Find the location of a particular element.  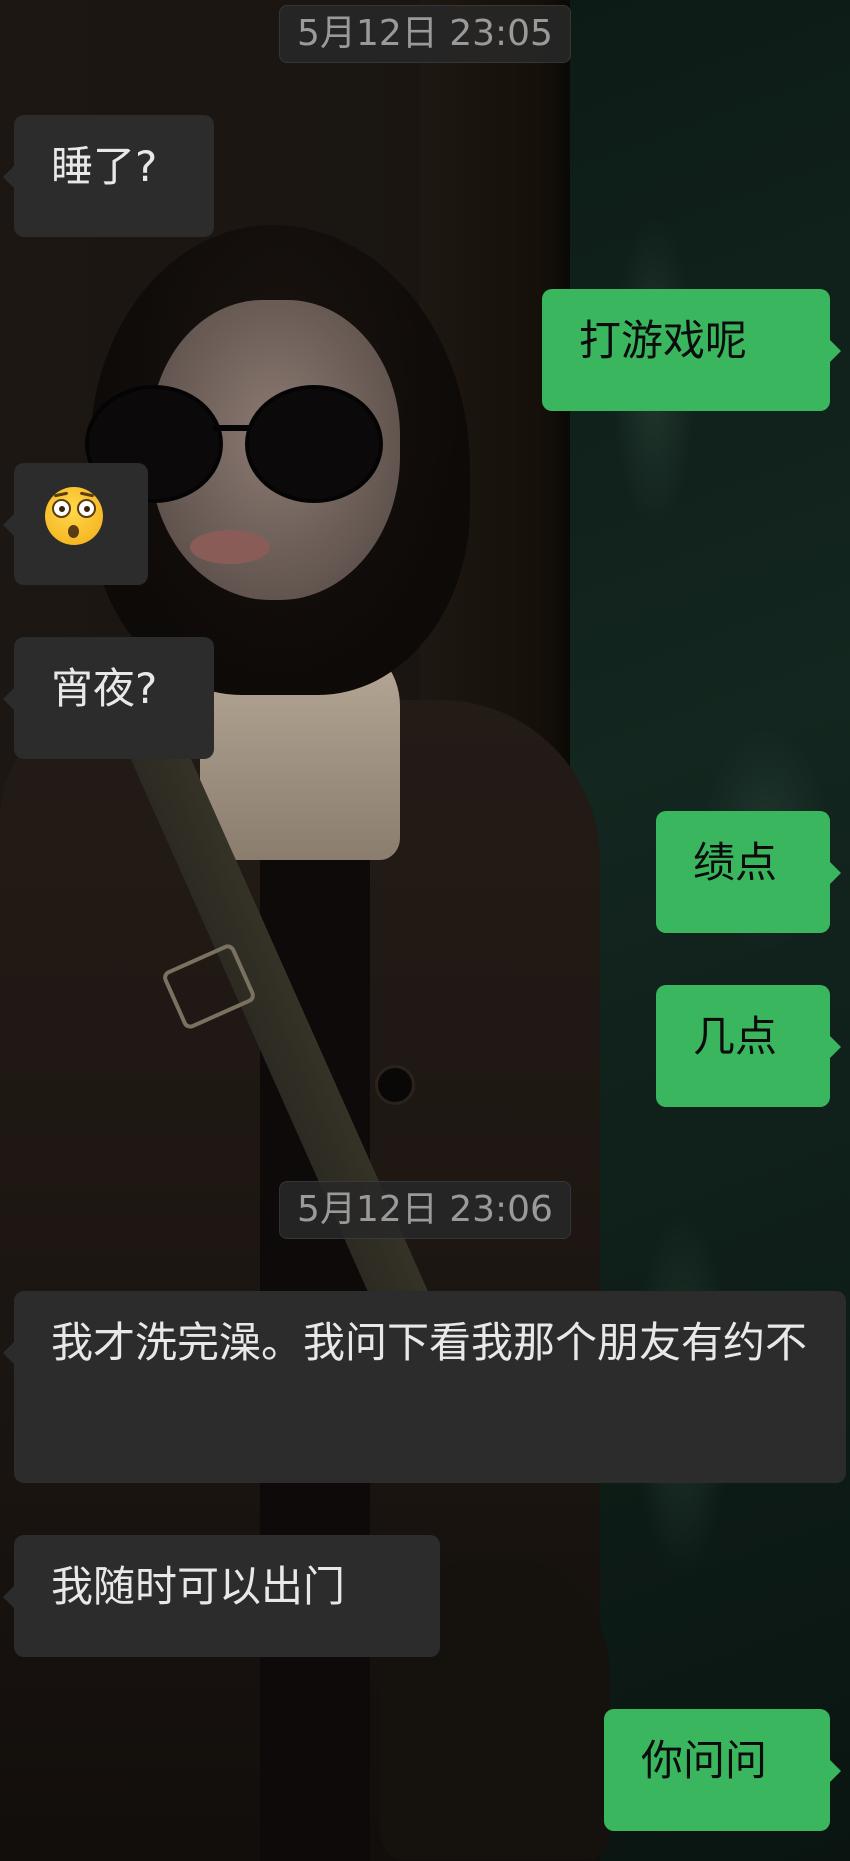

outgoing-message-bubble: 打游戏呢 is located at coordinates (691, 350).